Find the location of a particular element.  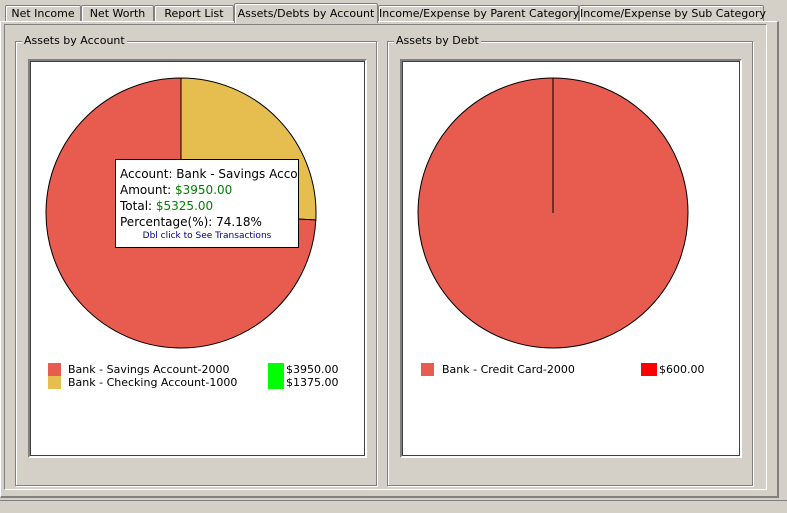

legend-label: Bank - Checking Account-1000 is located at coordinates (153, 382).